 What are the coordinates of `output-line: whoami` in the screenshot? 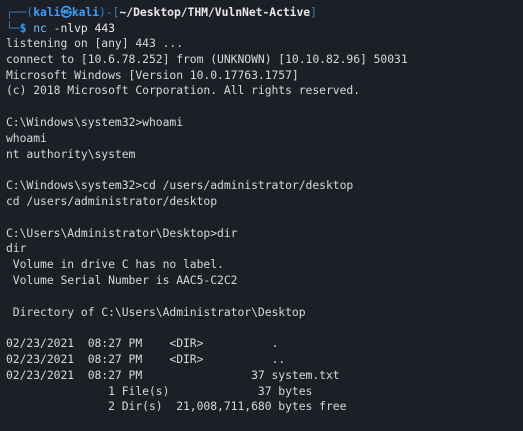 It's located at (26, 137).